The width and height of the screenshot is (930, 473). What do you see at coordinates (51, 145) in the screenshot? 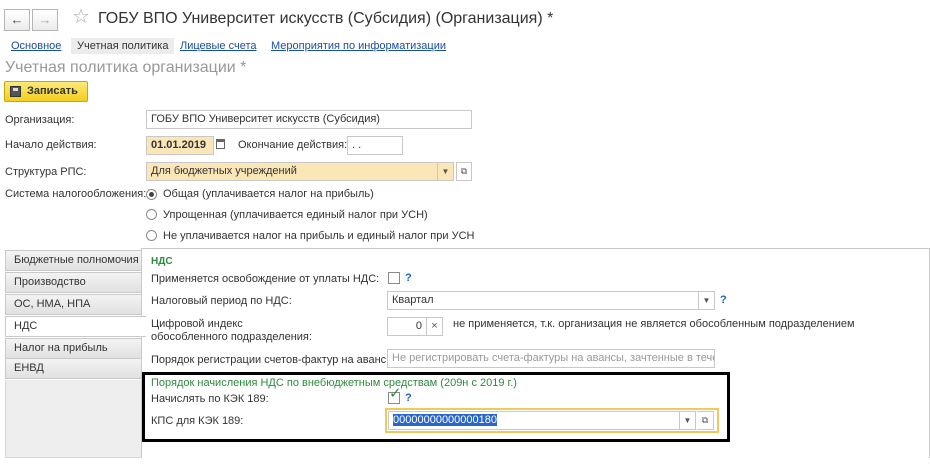
I see `start-date-label: Начало действия:` at bounding box center [51, 145].